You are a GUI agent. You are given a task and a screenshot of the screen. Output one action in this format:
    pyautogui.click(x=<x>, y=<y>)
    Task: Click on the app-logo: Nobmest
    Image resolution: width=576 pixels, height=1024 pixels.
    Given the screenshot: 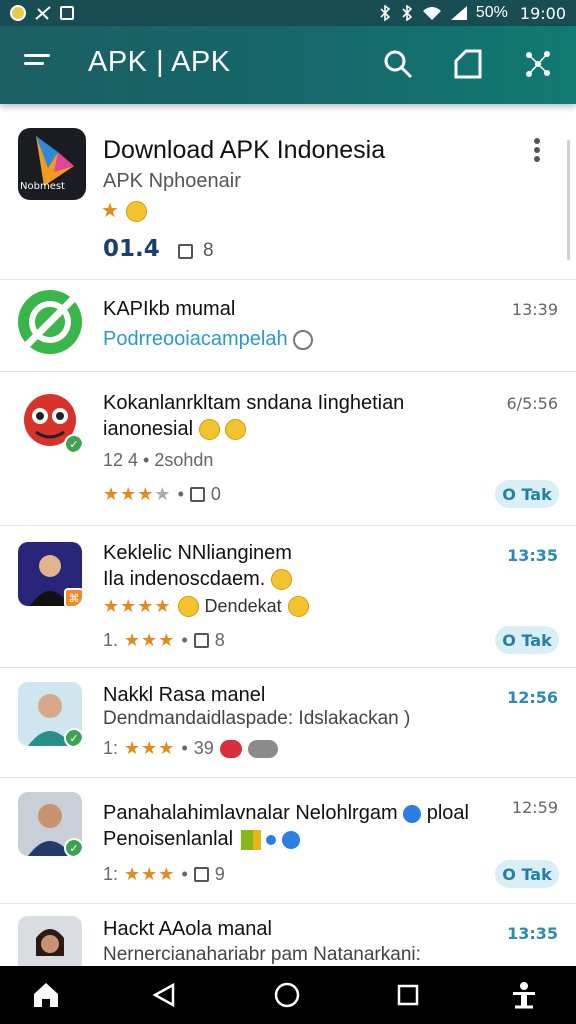 What is the action you would take?
    pyautogui.click(x=52, y=164)
    